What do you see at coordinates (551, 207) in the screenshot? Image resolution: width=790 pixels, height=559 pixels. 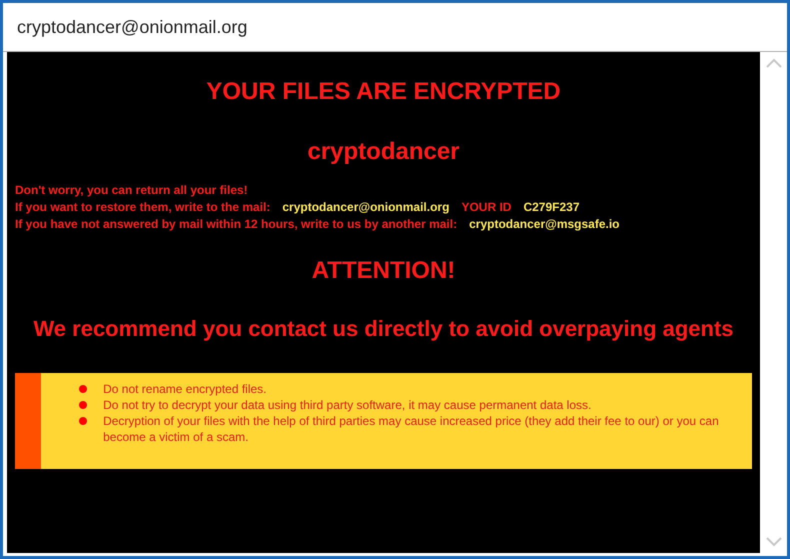 I see `info-value: C279F237` at bounding box center [551, 207].